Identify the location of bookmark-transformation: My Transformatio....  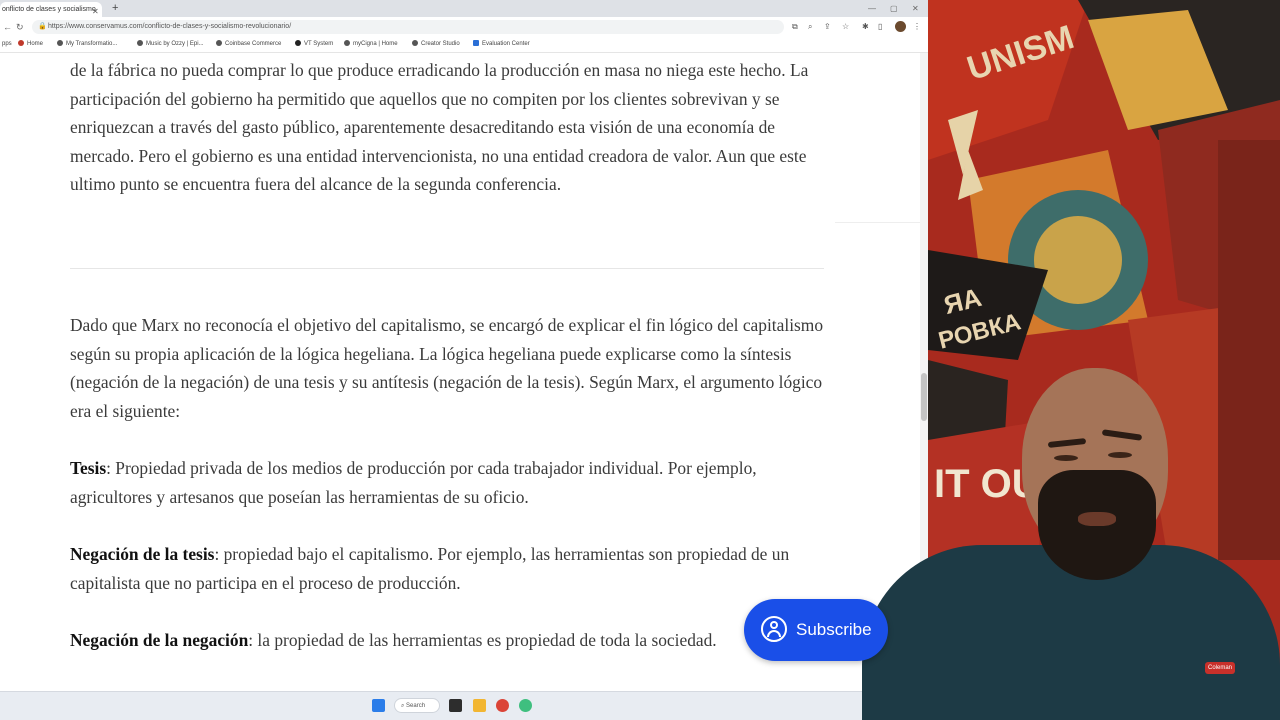
(87, 44).